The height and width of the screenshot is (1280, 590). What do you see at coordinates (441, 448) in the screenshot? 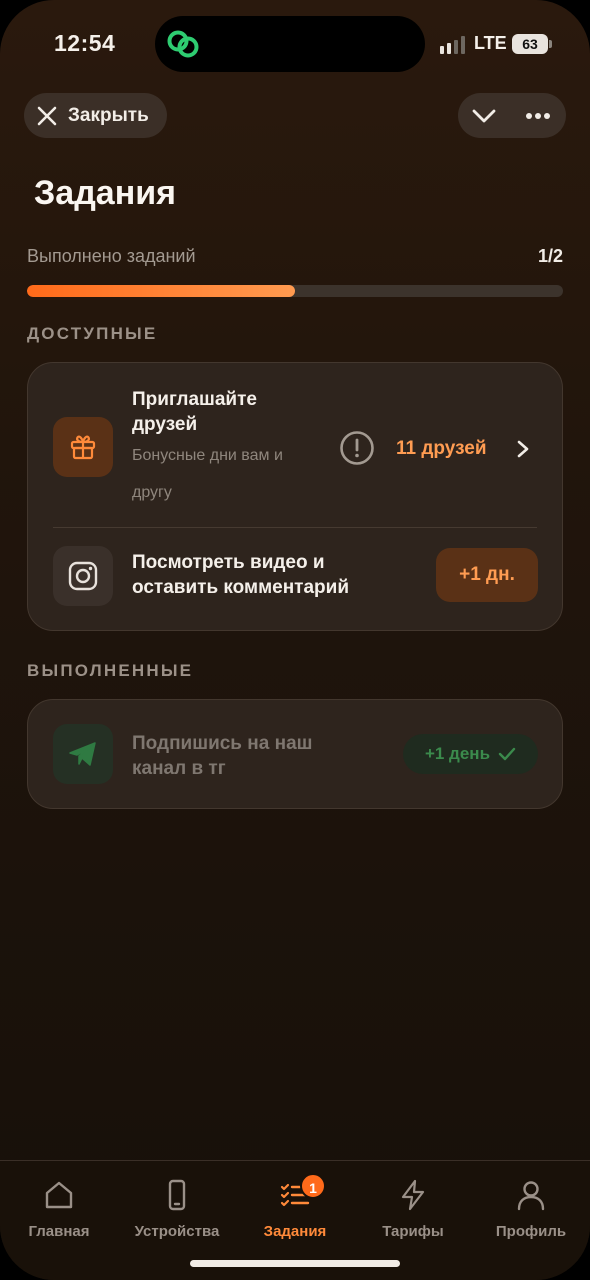
I see `friends-count: 11 друзей` at bounding box center [441, 448].